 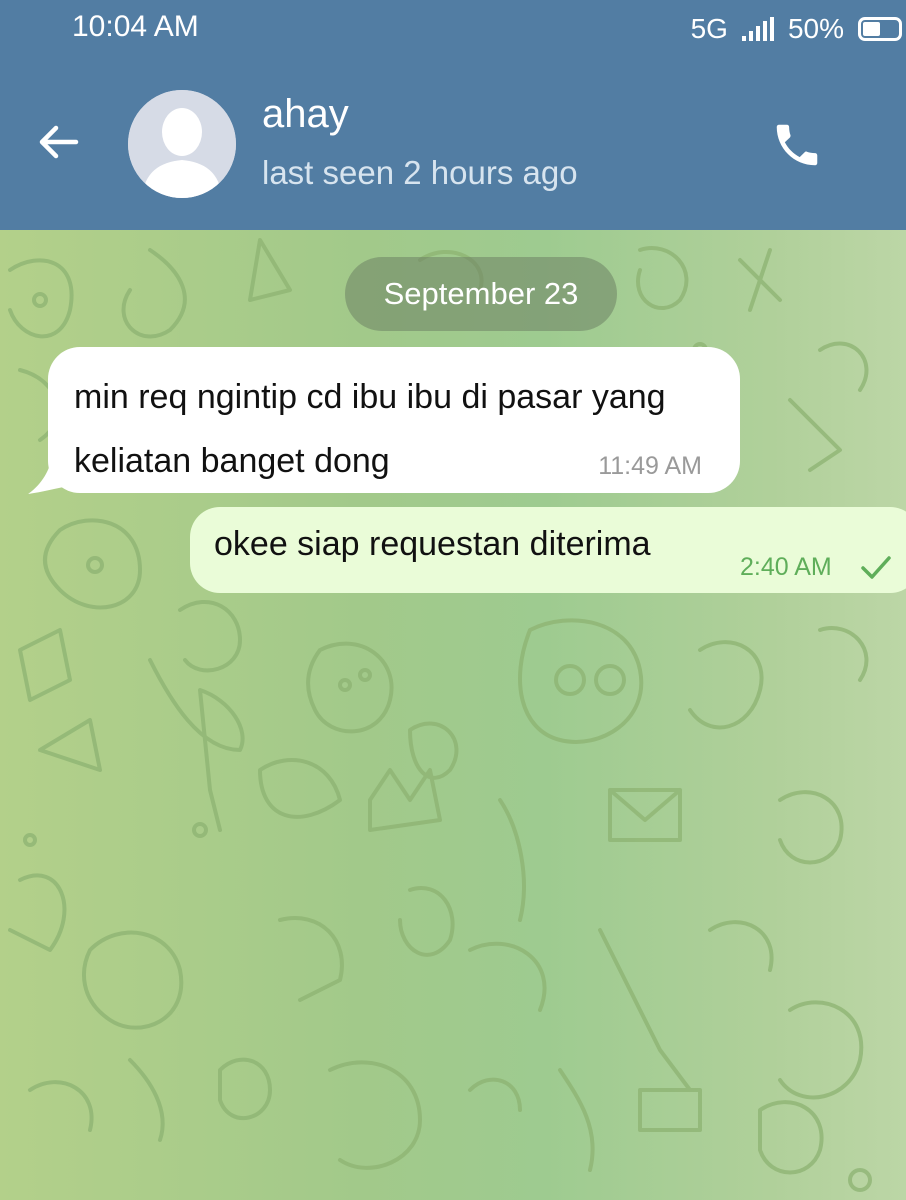 I want to click on contact-last-seen: last seen 2 hours ago, so click(x=420, y=172).